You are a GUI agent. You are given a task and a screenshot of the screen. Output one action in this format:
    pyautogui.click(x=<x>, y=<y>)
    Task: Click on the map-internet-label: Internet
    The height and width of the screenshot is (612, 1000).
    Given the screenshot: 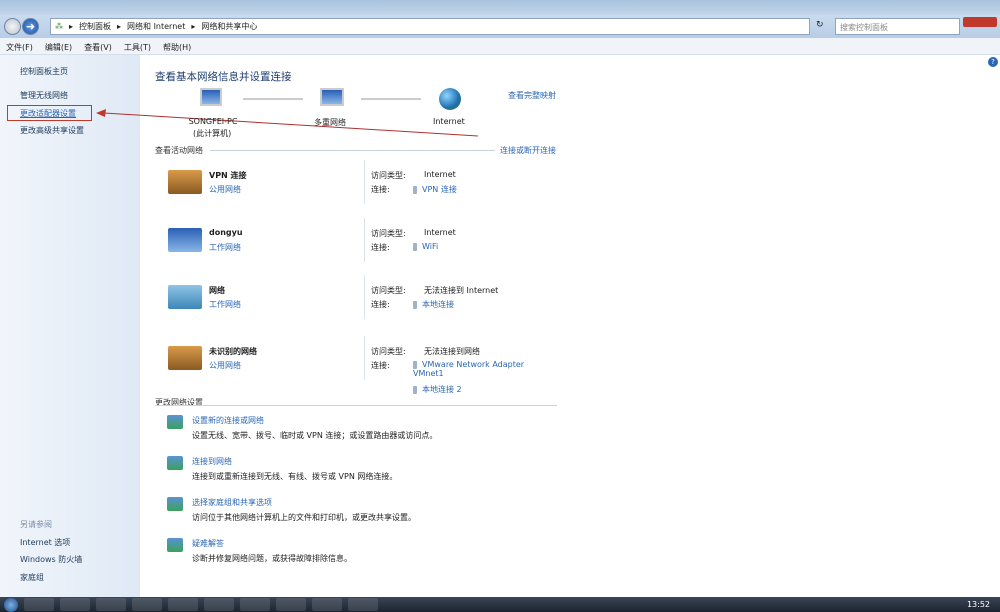 What is the action you would take?
    pyautogui.click(x=449, y=121)
    